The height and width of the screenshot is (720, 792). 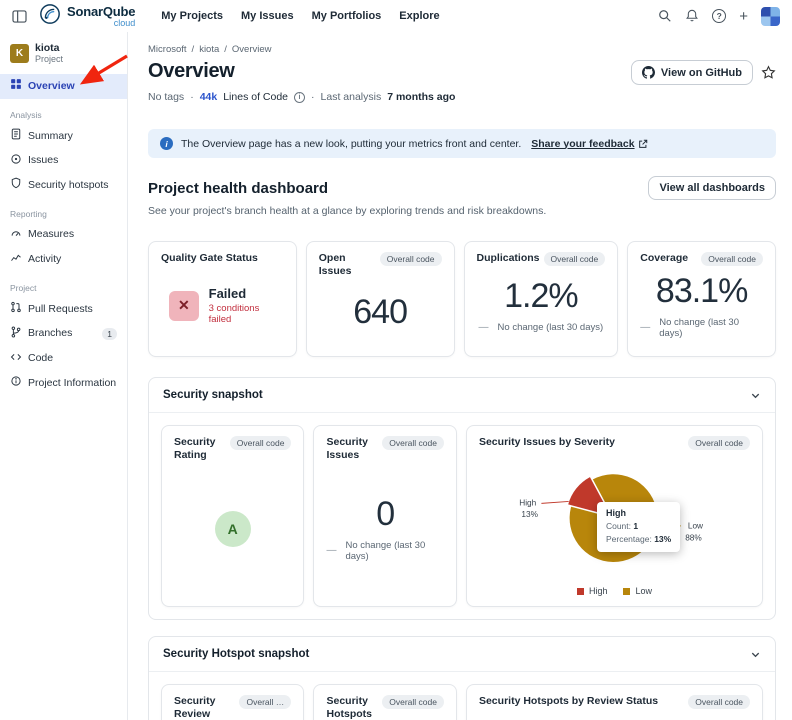 I want to click on loc-info-icon: i, so click(x=300, y=97).